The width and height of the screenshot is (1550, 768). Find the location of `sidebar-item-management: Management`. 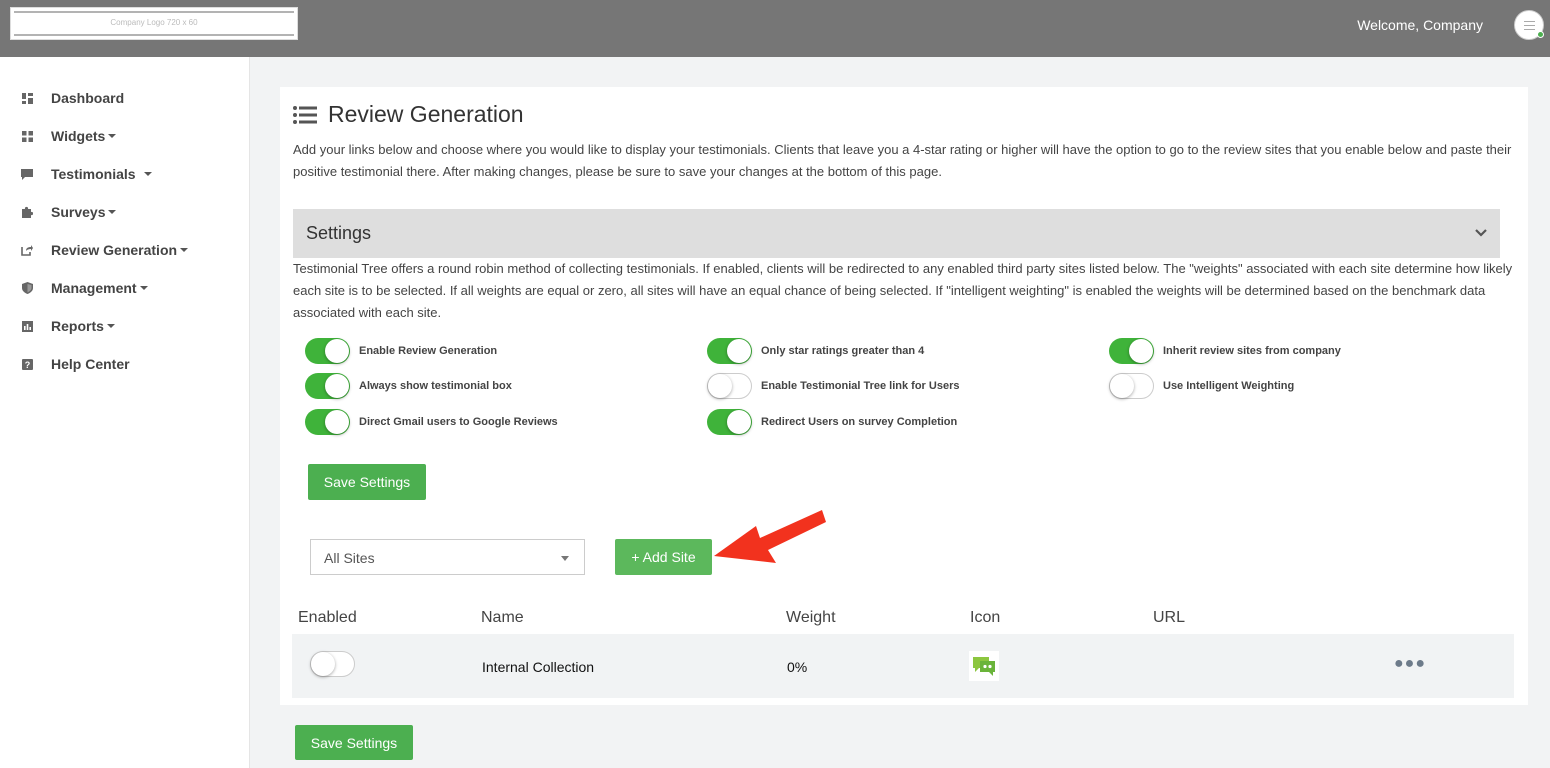

sidebar-item-management: Management is located at coordinates (84, 288).